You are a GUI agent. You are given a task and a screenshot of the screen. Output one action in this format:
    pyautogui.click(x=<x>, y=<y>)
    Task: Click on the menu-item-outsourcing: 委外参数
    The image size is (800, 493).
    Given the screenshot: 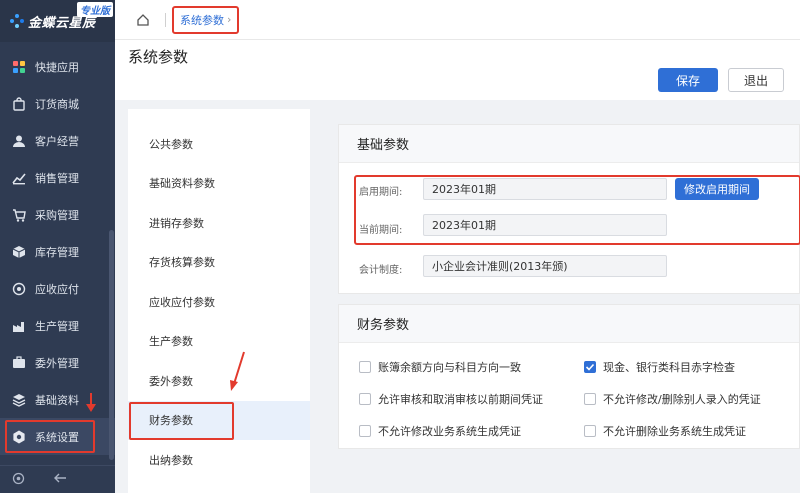 What is the action you would take?
    pyautogui.click(x=219, y=381)
    